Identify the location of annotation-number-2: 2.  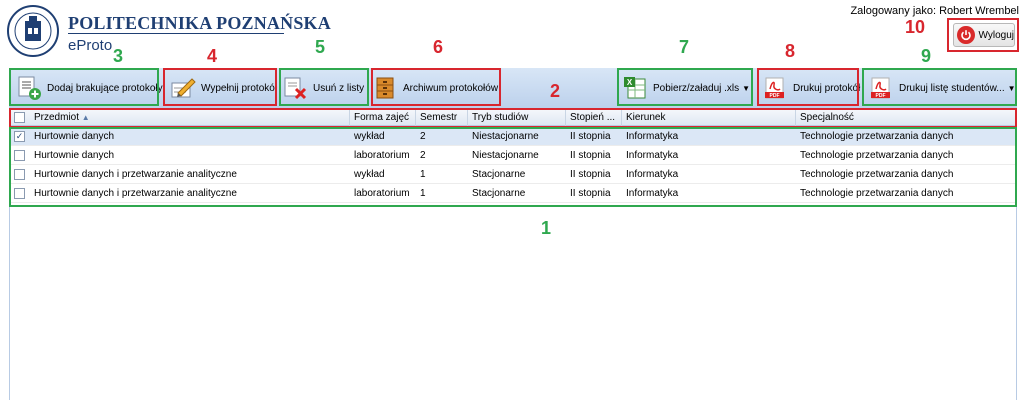
(555, 91).